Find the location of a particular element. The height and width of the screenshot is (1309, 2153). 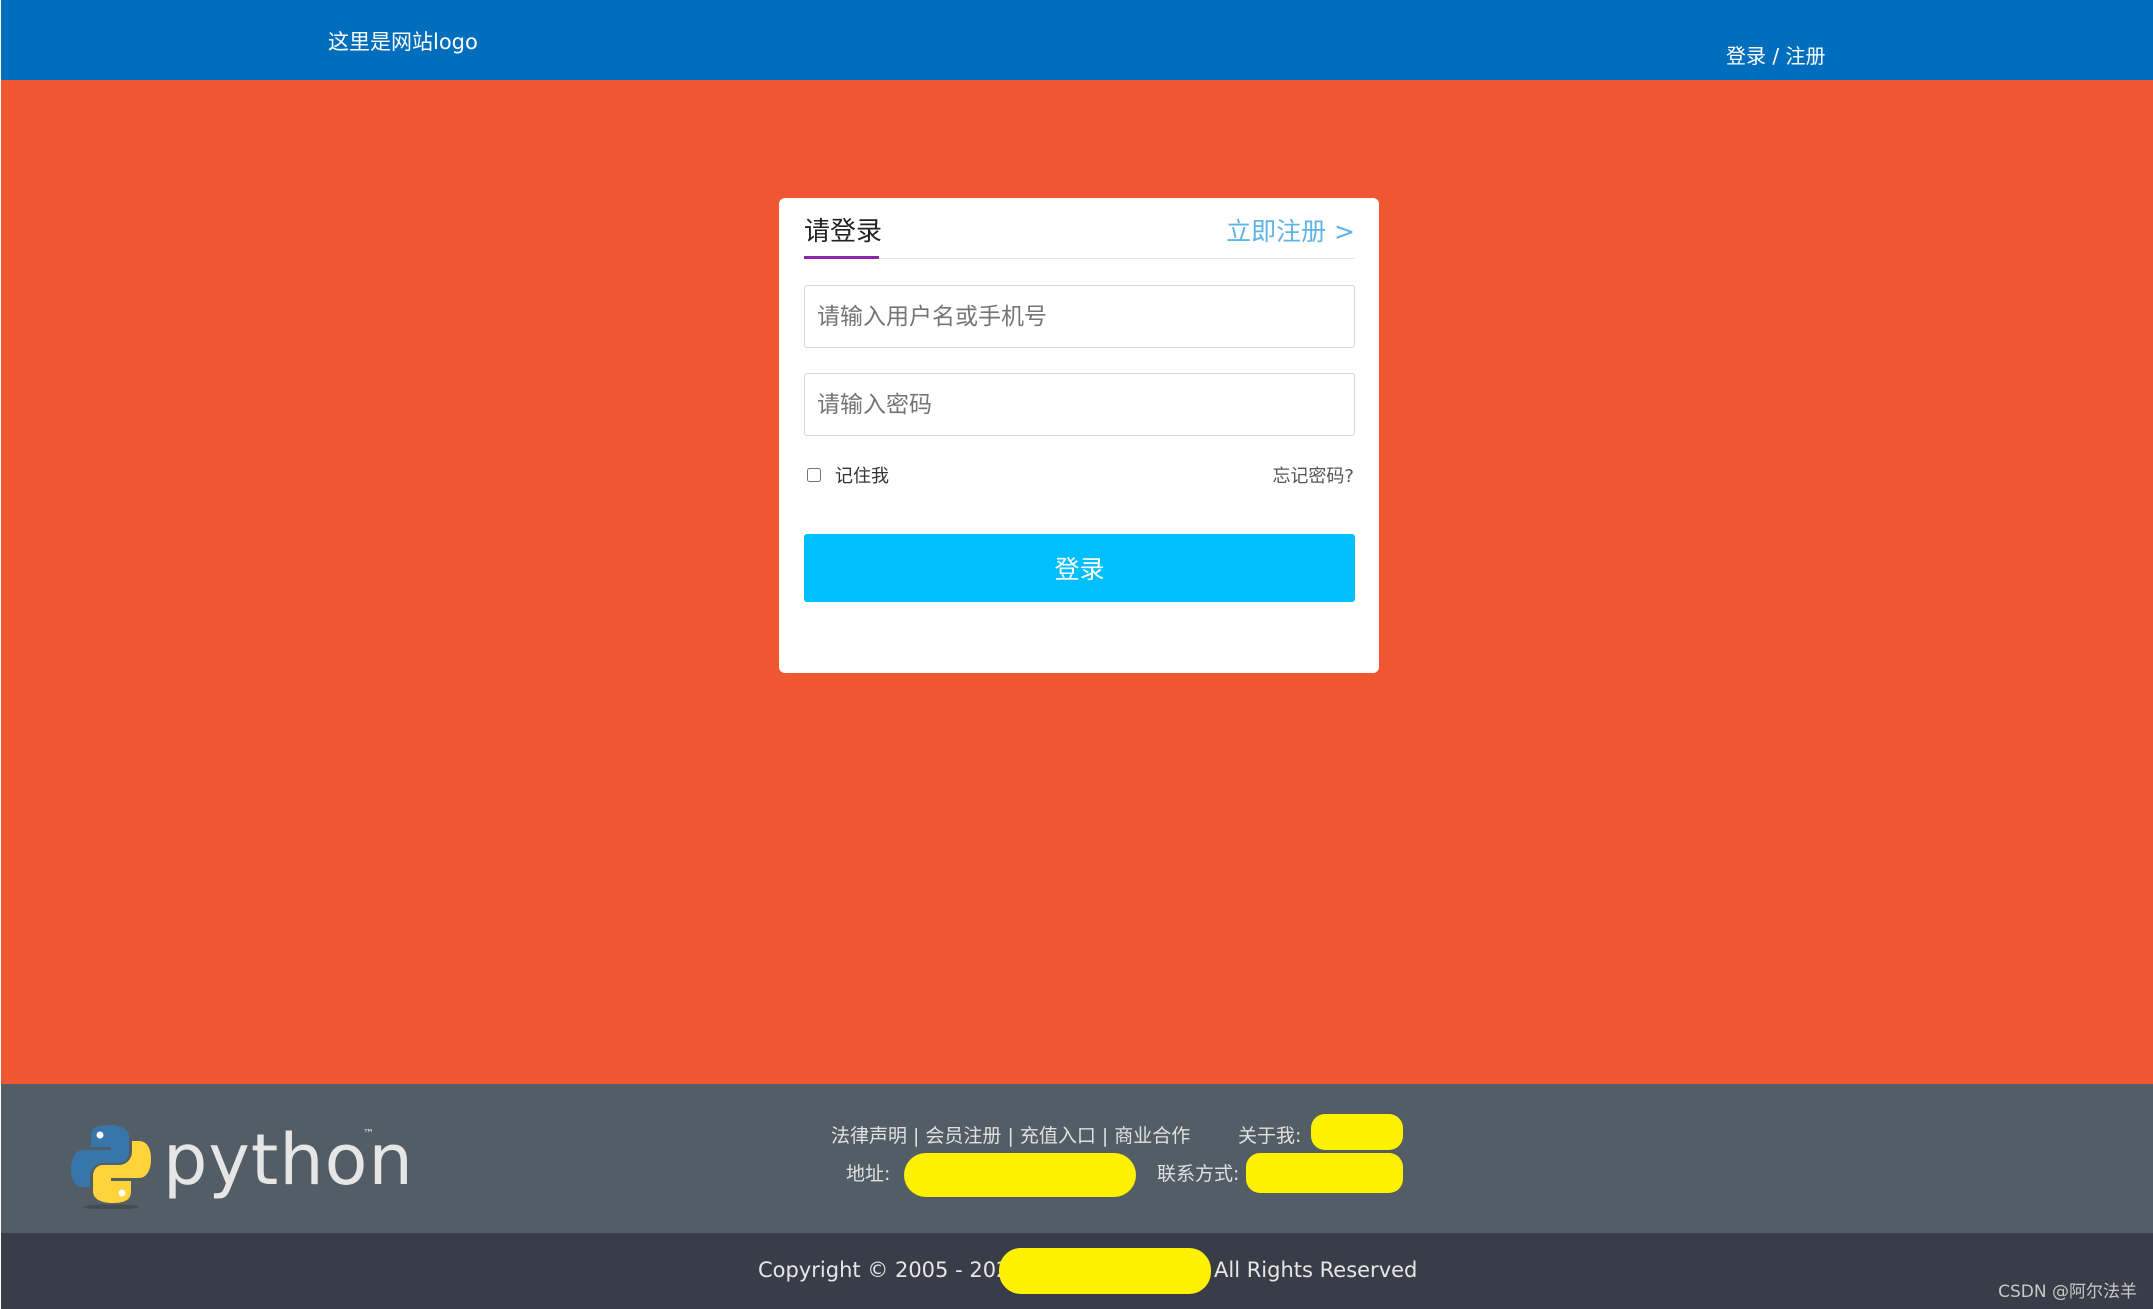

remember-me: 记住我 is located at coordinates (848, 475).